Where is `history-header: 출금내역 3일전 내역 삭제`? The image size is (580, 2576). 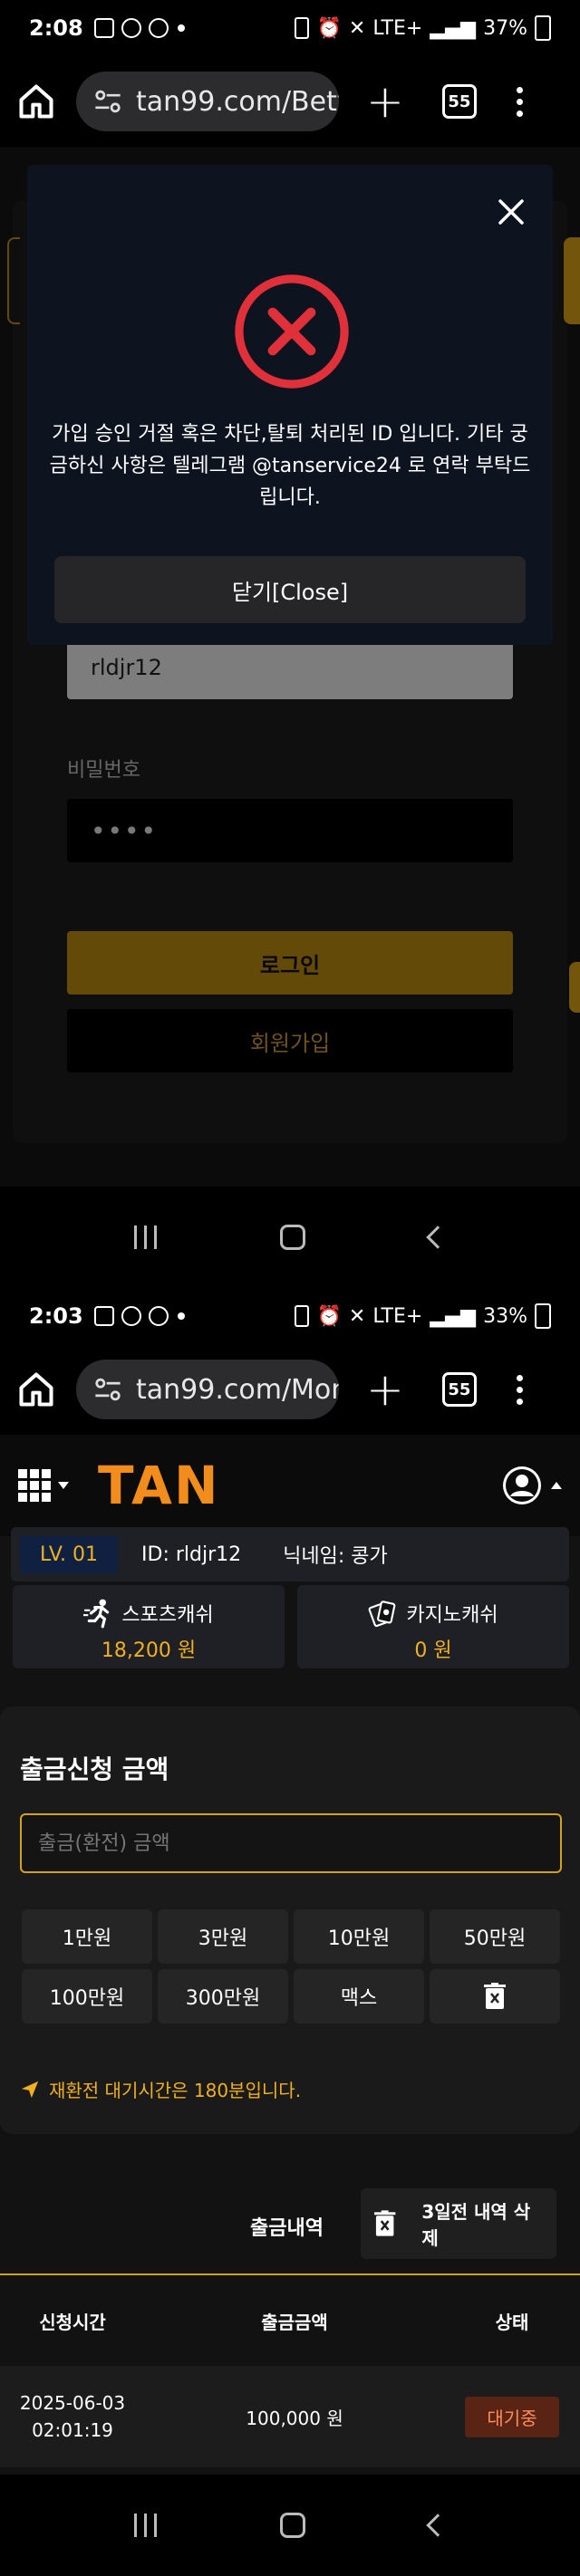 history-header: 출금내역 3일전 내역 삭제 is located at coordinates (290, 2223).